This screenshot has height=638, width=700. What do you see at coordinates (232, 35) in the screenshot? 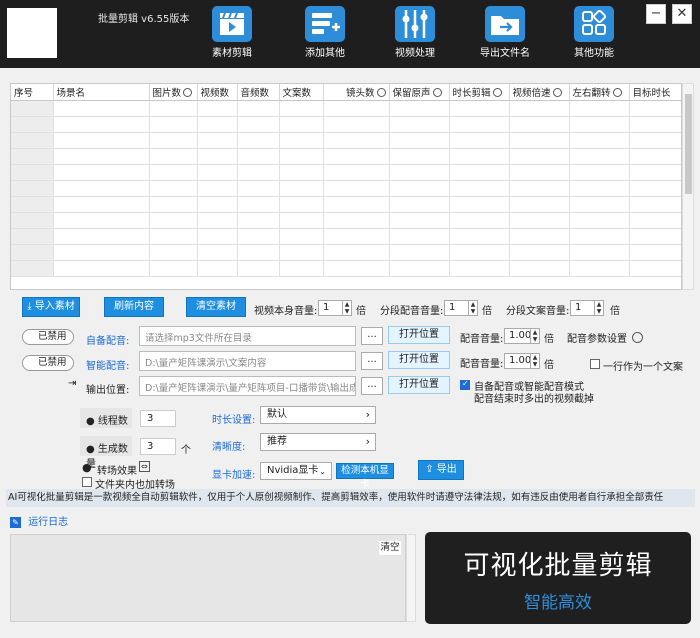
I see `toolbar-material-edit-button: 素材剪辑` at bounding box center [232, 35].